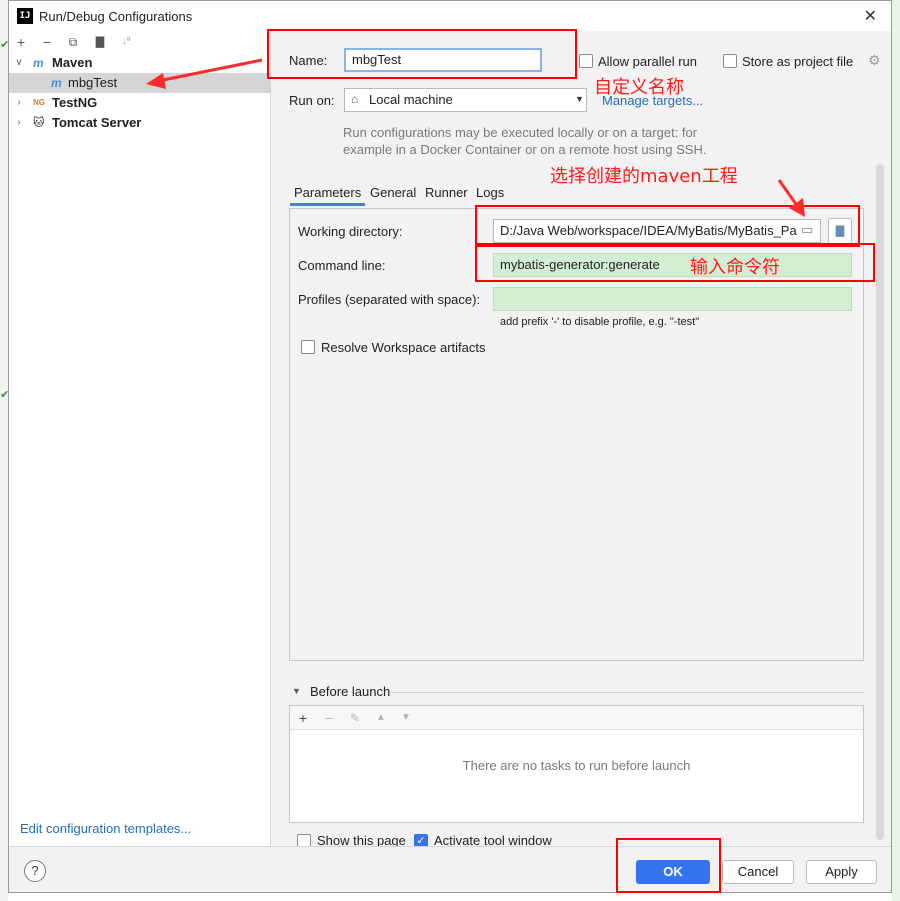  What do you see at coordinates (798, 61) in the screenshot?
I see `store-project-label: Store as project file` at bounding box center [798, 61].